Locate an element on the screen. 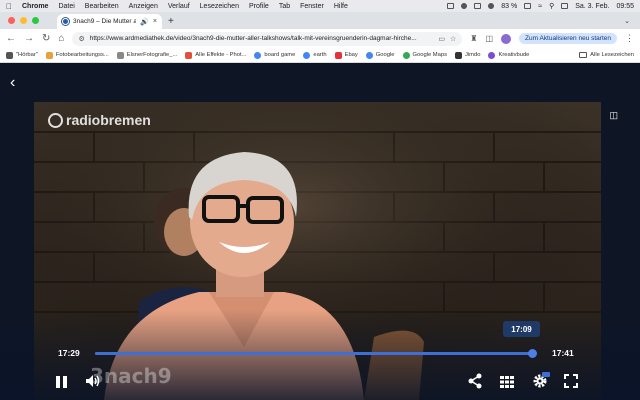  bookmark-board-game: board game is located at coordinates (275, 55).